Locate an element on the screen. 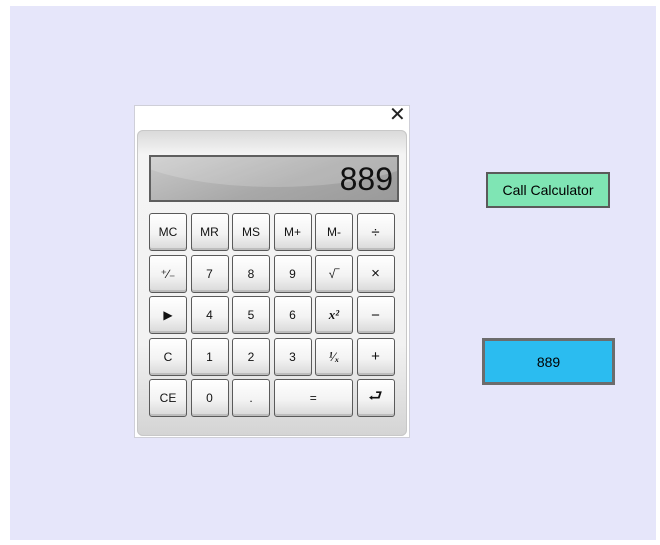 This screenshot has width=660, height=545. close-icon: ✕ is located at coordinates (397, 115).